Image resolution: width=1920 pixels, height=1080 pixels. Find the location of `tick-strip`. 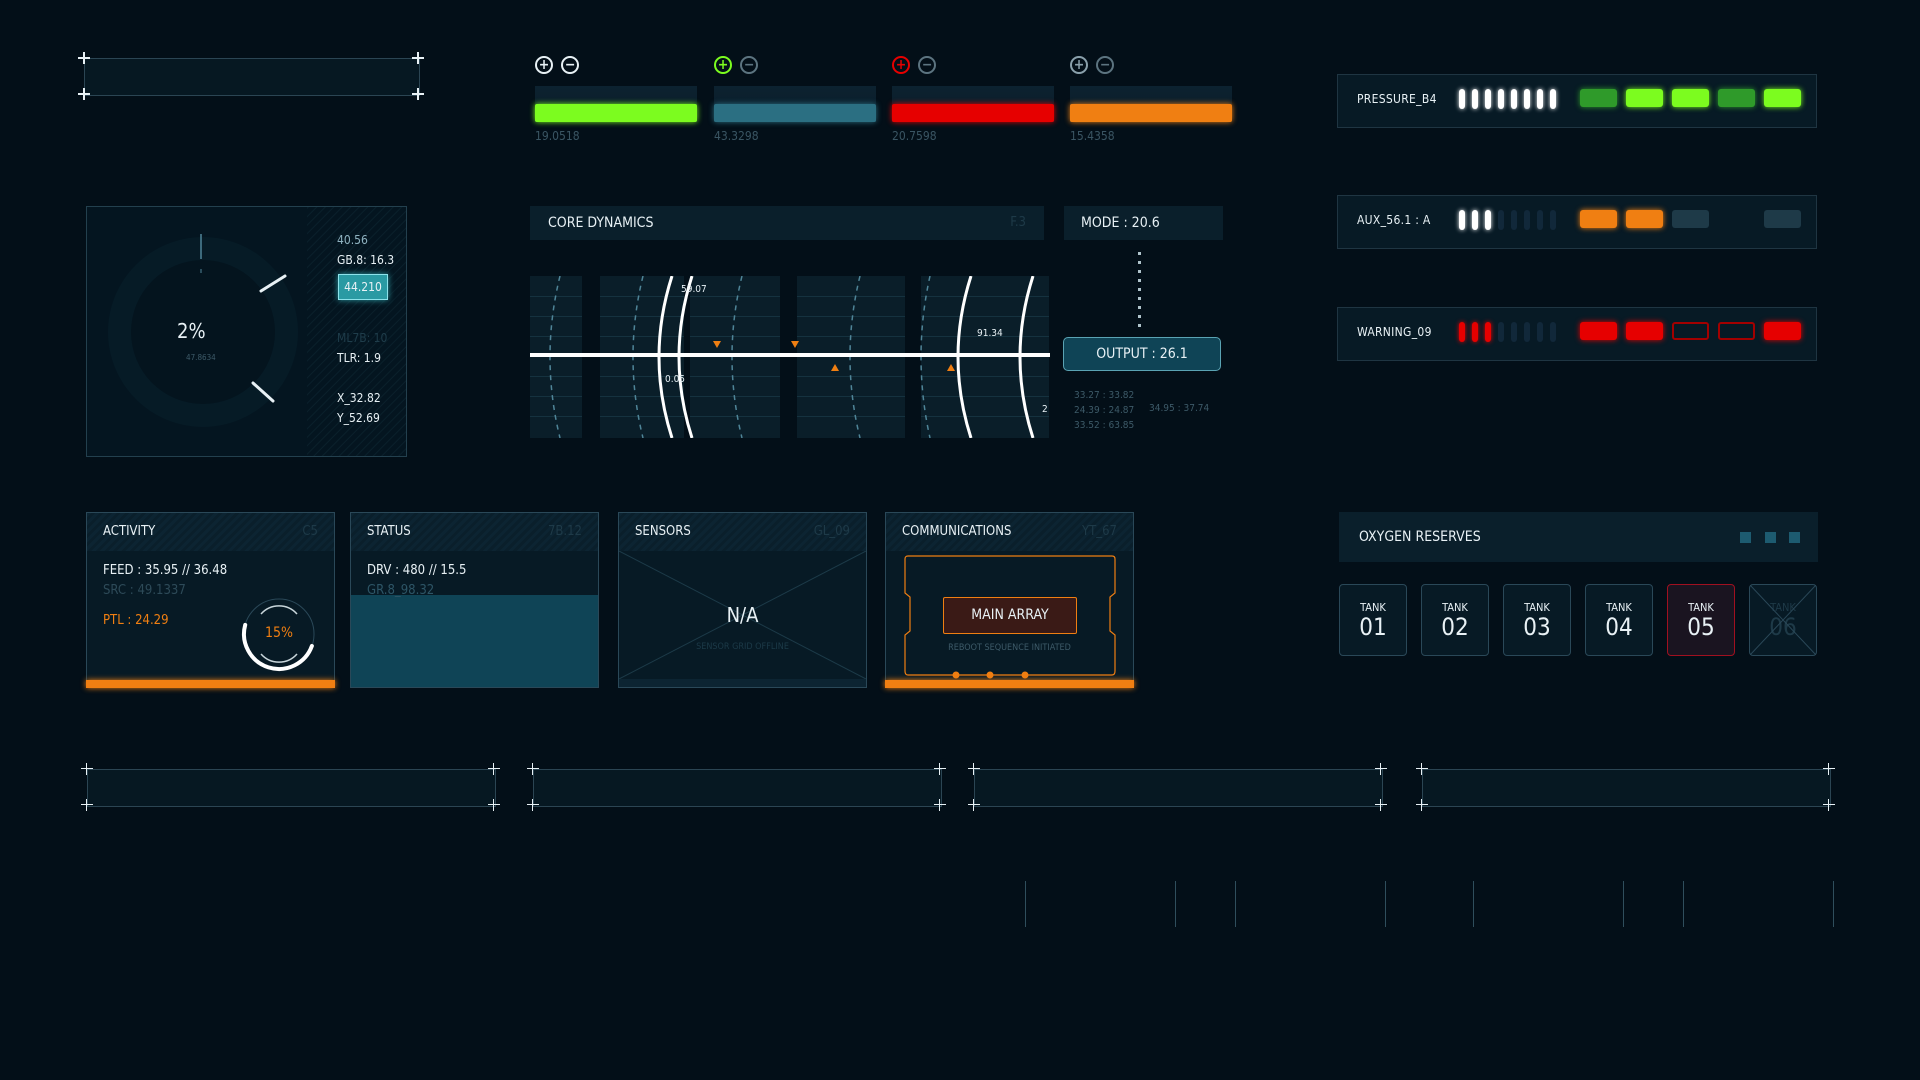

tick-strip is located at coordinates (1507, 220).